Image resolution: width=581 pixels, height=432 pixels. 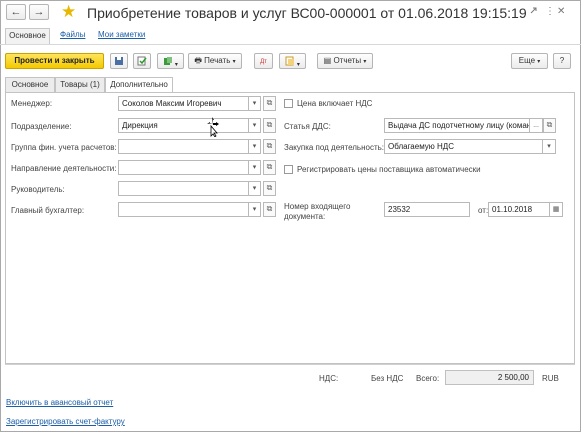 I want to click on footer-divider, so click(x=290, y=364).